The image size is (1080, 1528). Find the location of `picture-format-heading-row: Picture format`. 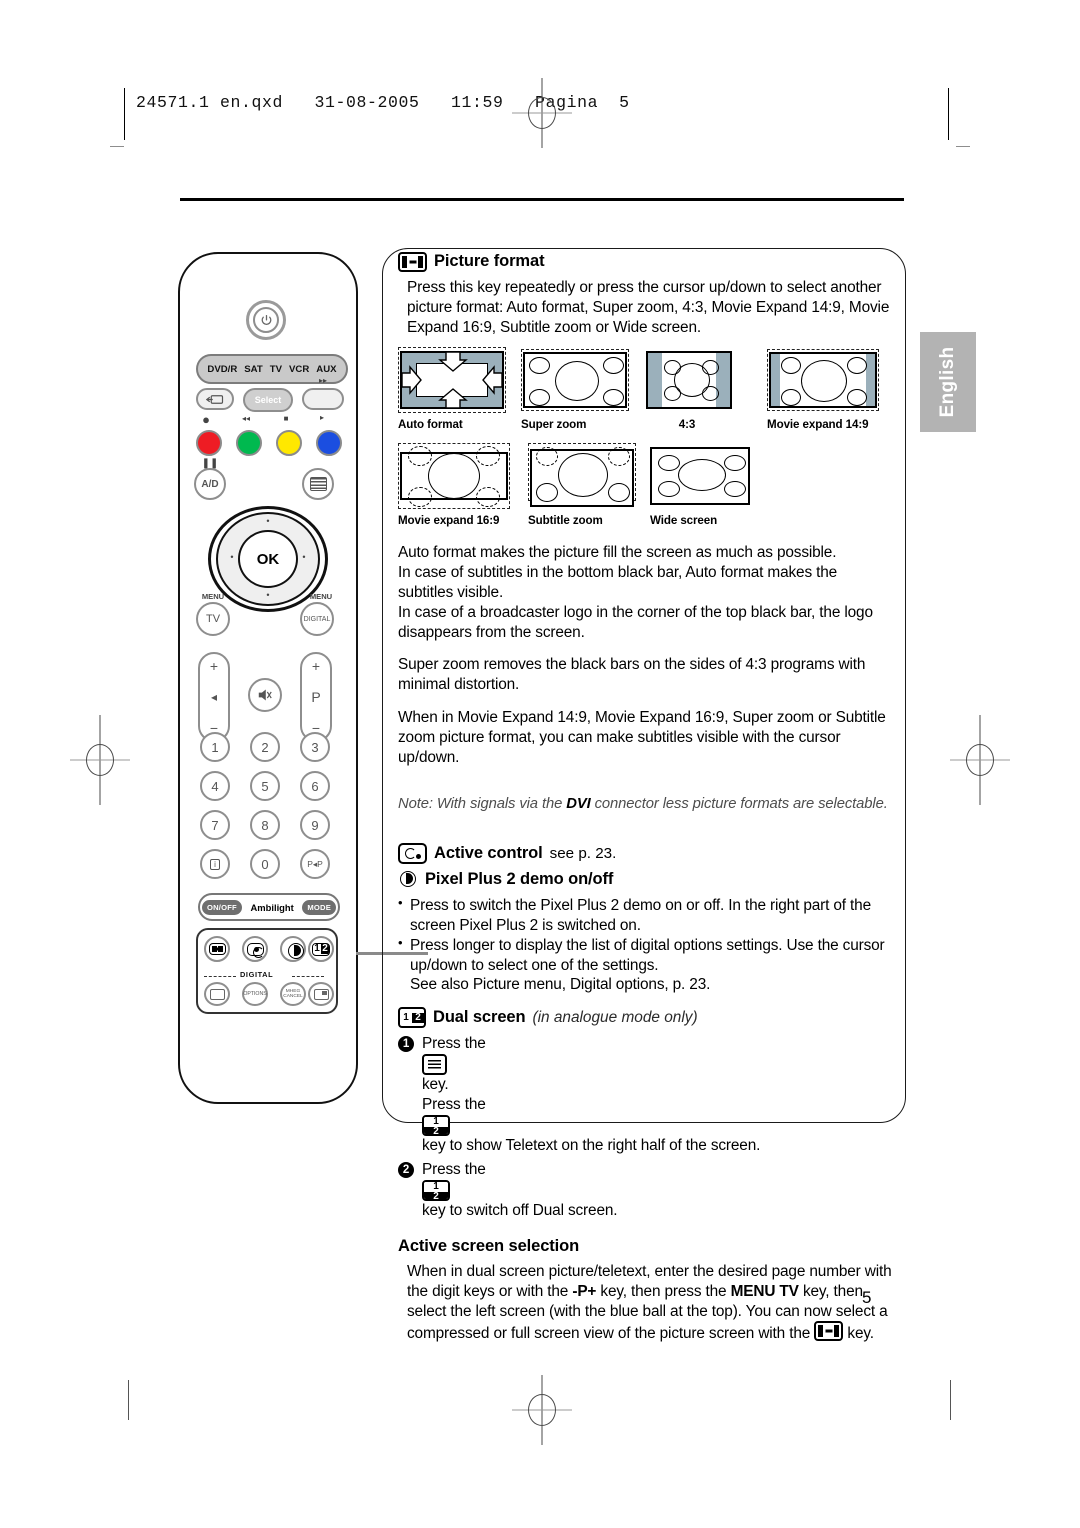

picture-format-heading-row: Picture format is located at coordinates (647, 262).